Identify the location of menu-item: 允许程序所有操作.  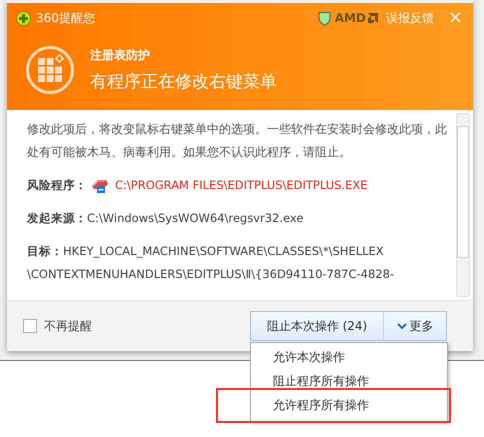
(349, 405).